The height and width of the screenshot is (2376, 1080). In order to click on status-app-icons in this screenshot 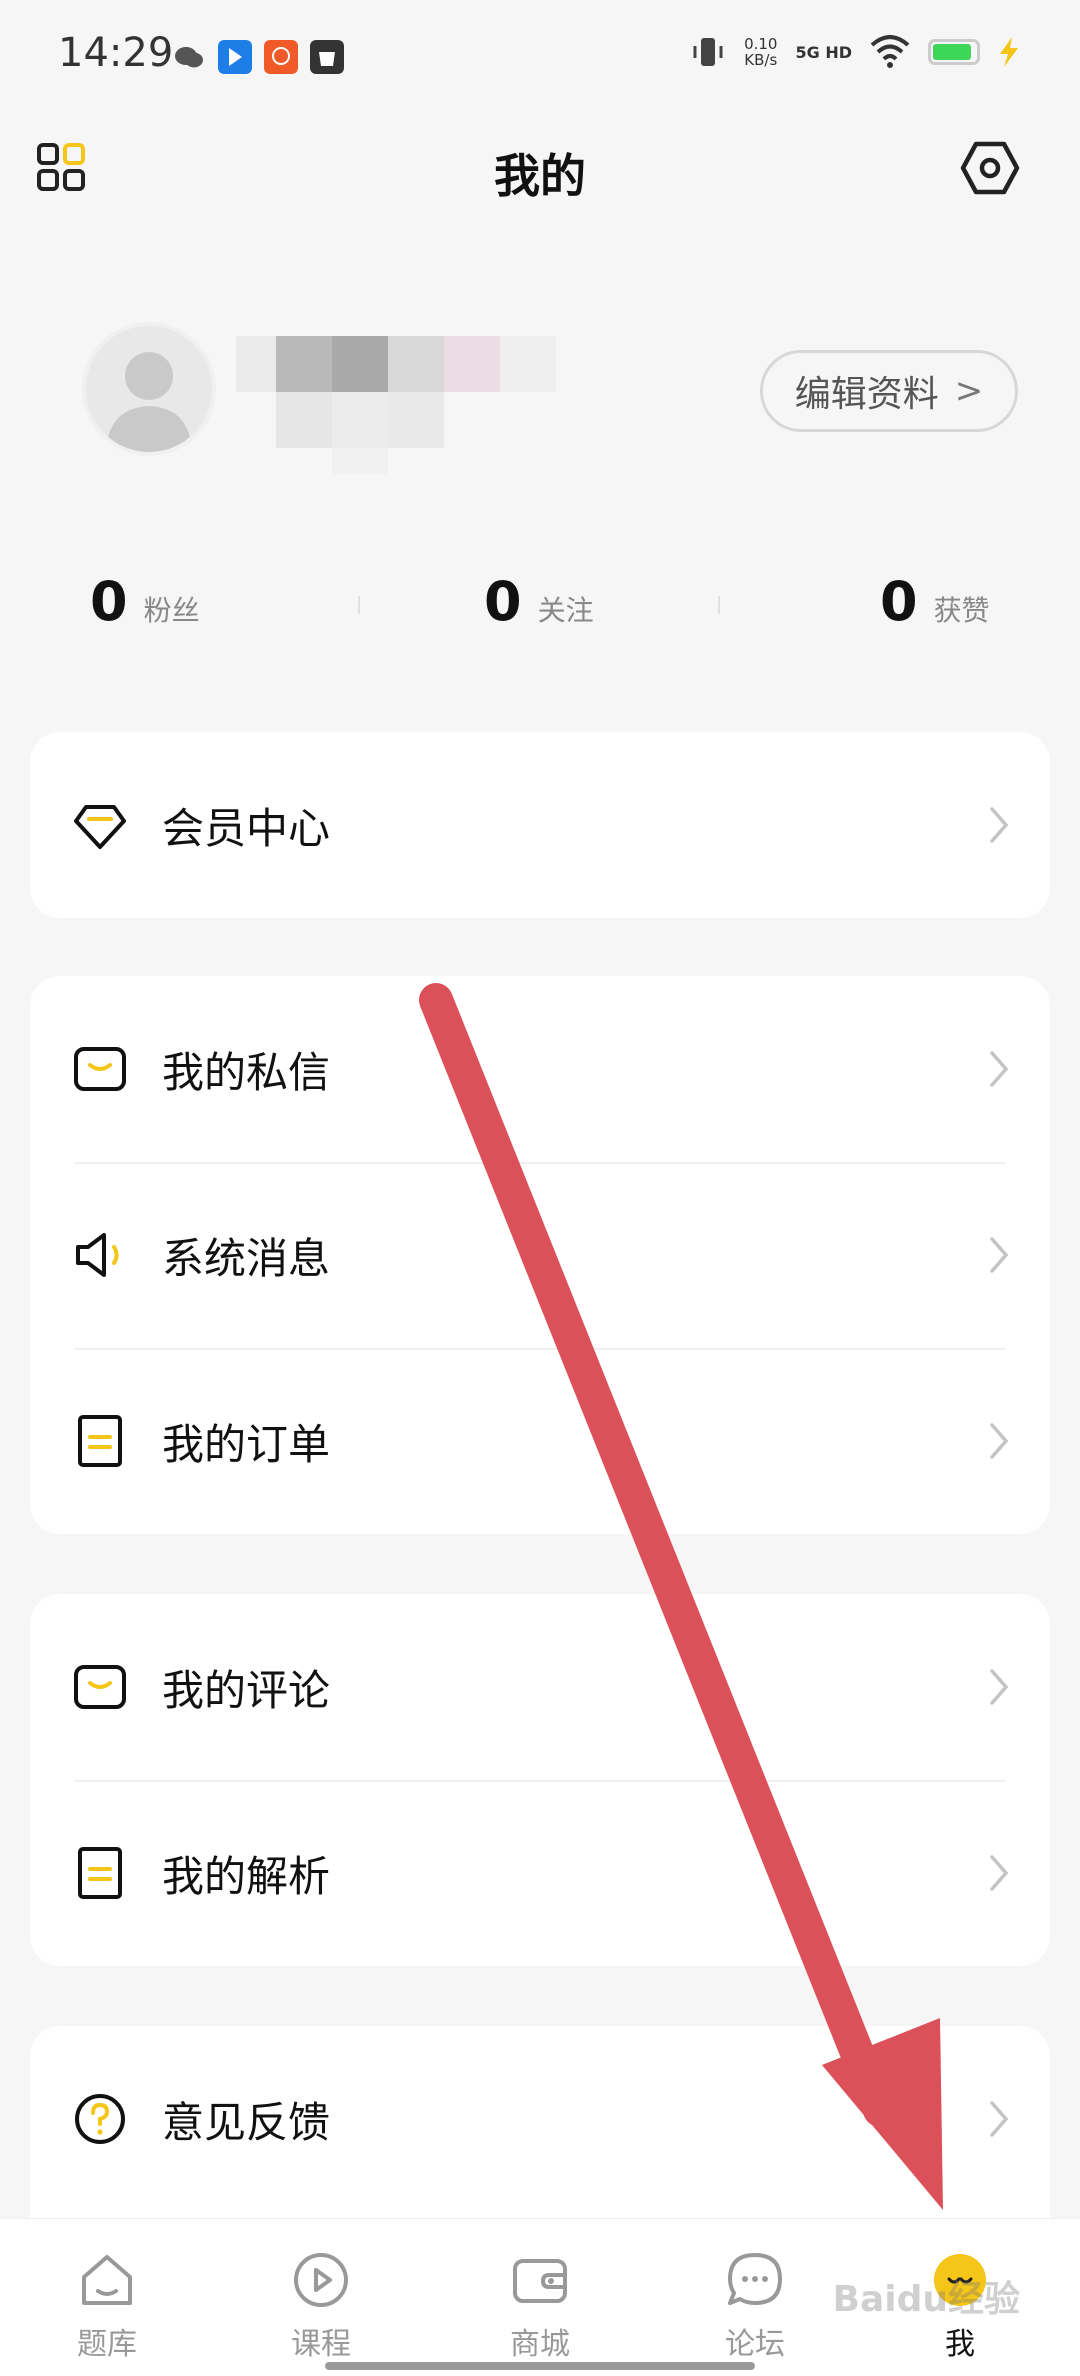, I will do `click(258, 57)`.